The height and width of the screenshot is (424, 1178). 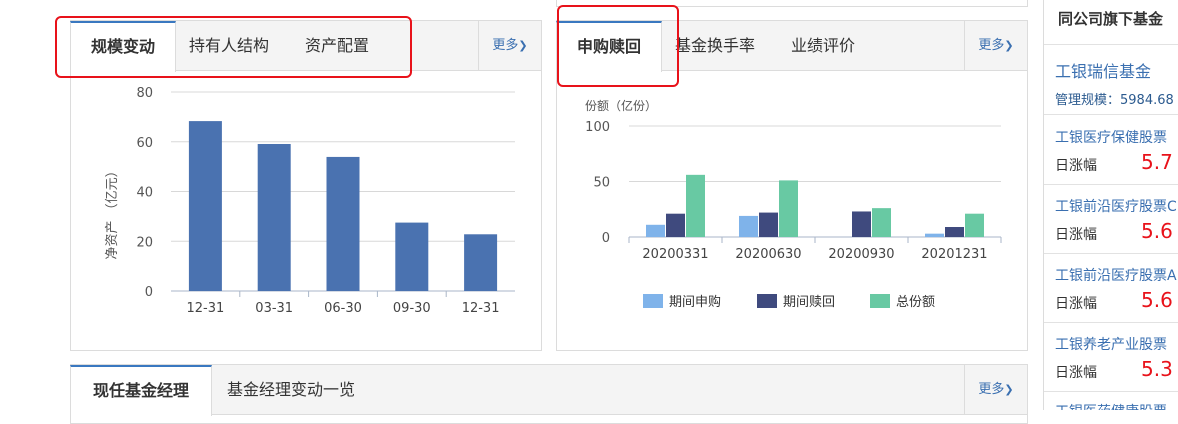 What do you see at coordinates (1111, 137) in the screenshot?
I see `fund-link: 工银医疗保健股票` at bounding box center [1111, 137].